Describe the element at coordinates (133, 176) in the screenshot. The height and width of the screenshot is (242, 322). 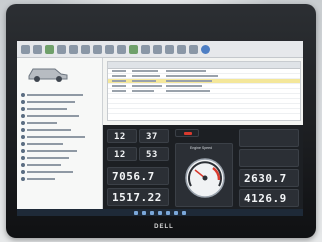
I see `readout-big-1: 7056.7` at that location.